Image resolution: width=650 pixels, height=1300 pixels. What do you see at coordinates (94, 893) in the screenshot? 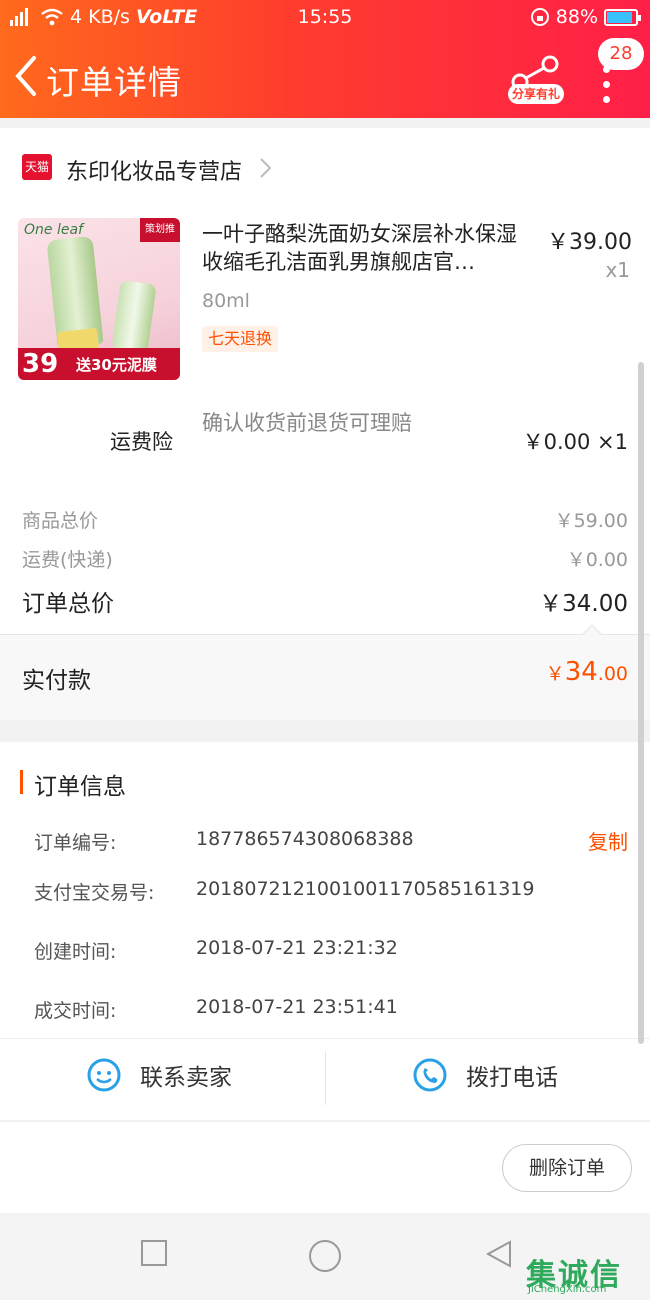
I see `alipay-trade-label: 支付宝交易号:` at bounding box center [94, 893].